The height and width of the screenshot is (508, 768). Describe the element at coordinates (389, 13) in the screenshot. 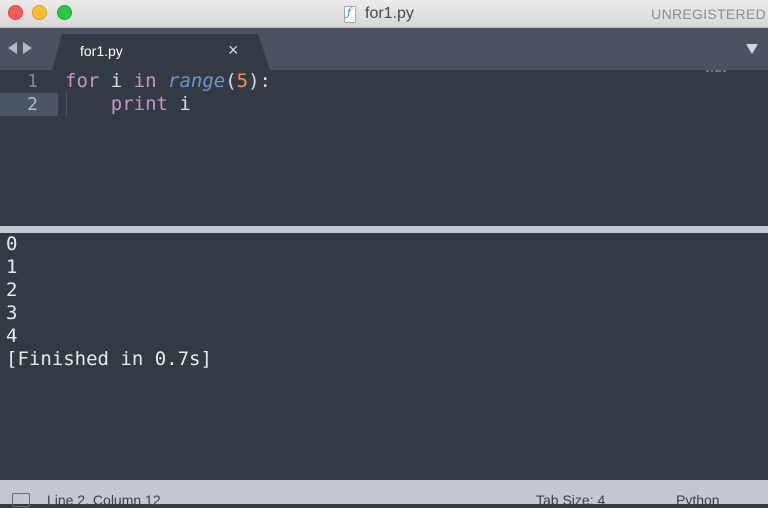

I see `window-title: for1.py` at that location.